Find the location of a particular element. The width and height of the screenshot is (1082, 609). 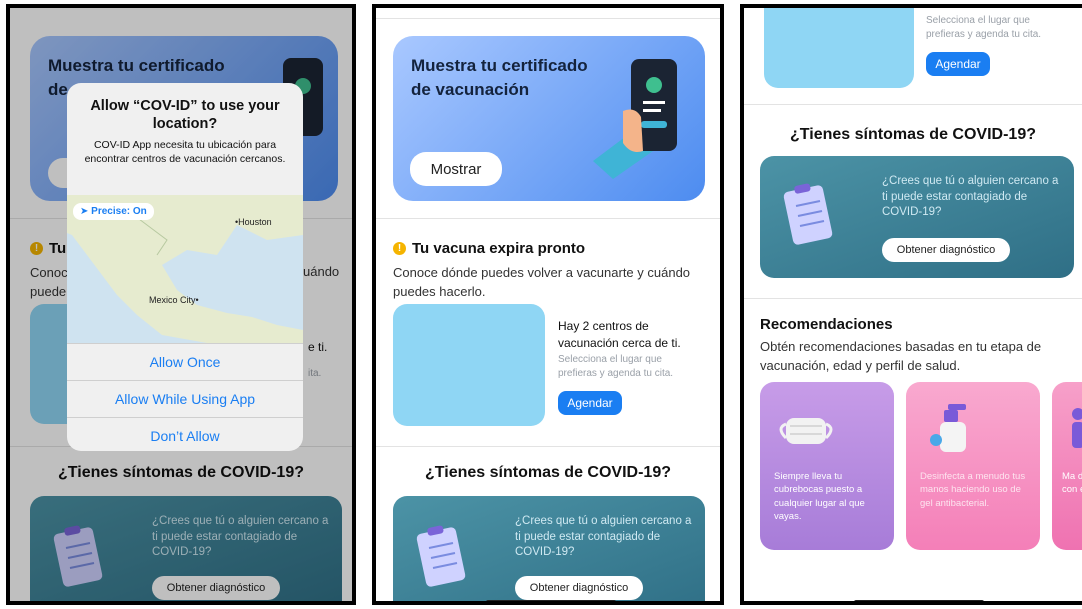

vaccine-warning: ! Tu vacuna expira pronto is located at coordinates (489, 248).